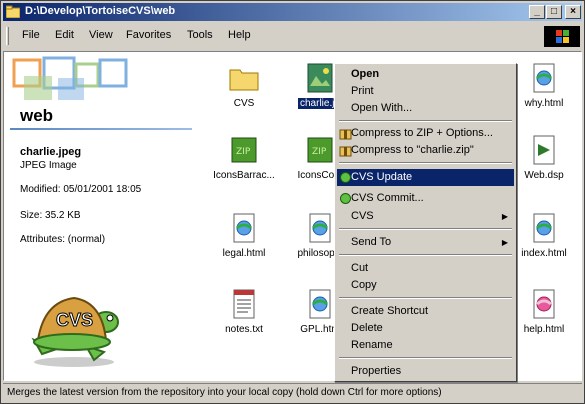  What do you see at coordinates (425, 74) in the screenshot?
I see `ctx-open: Open` at bounding box center [425, 74].